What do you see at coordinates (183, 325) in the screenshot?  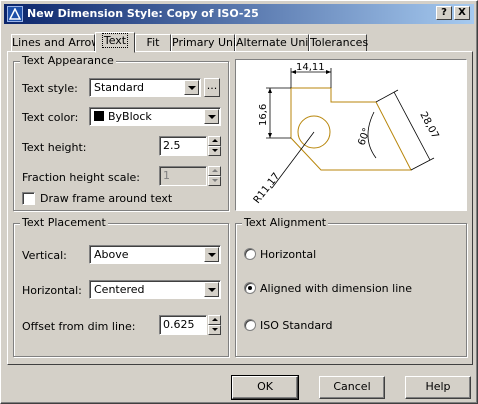 I see `offset-input: 0.625` at bounding box center [183, 325].